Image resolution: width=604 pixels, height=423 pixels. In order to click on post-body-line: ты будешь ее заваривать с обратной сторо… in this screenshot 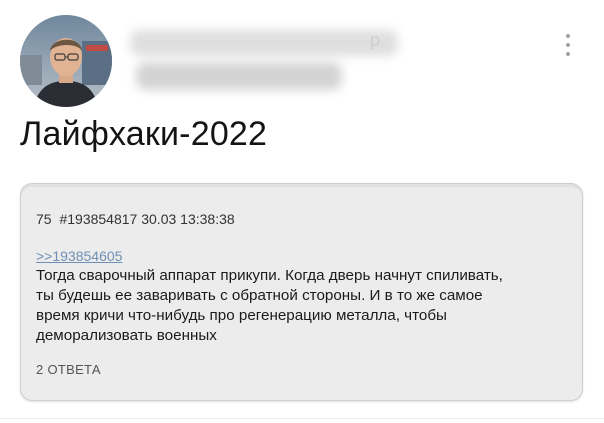, I will do `click(259, 295)`.